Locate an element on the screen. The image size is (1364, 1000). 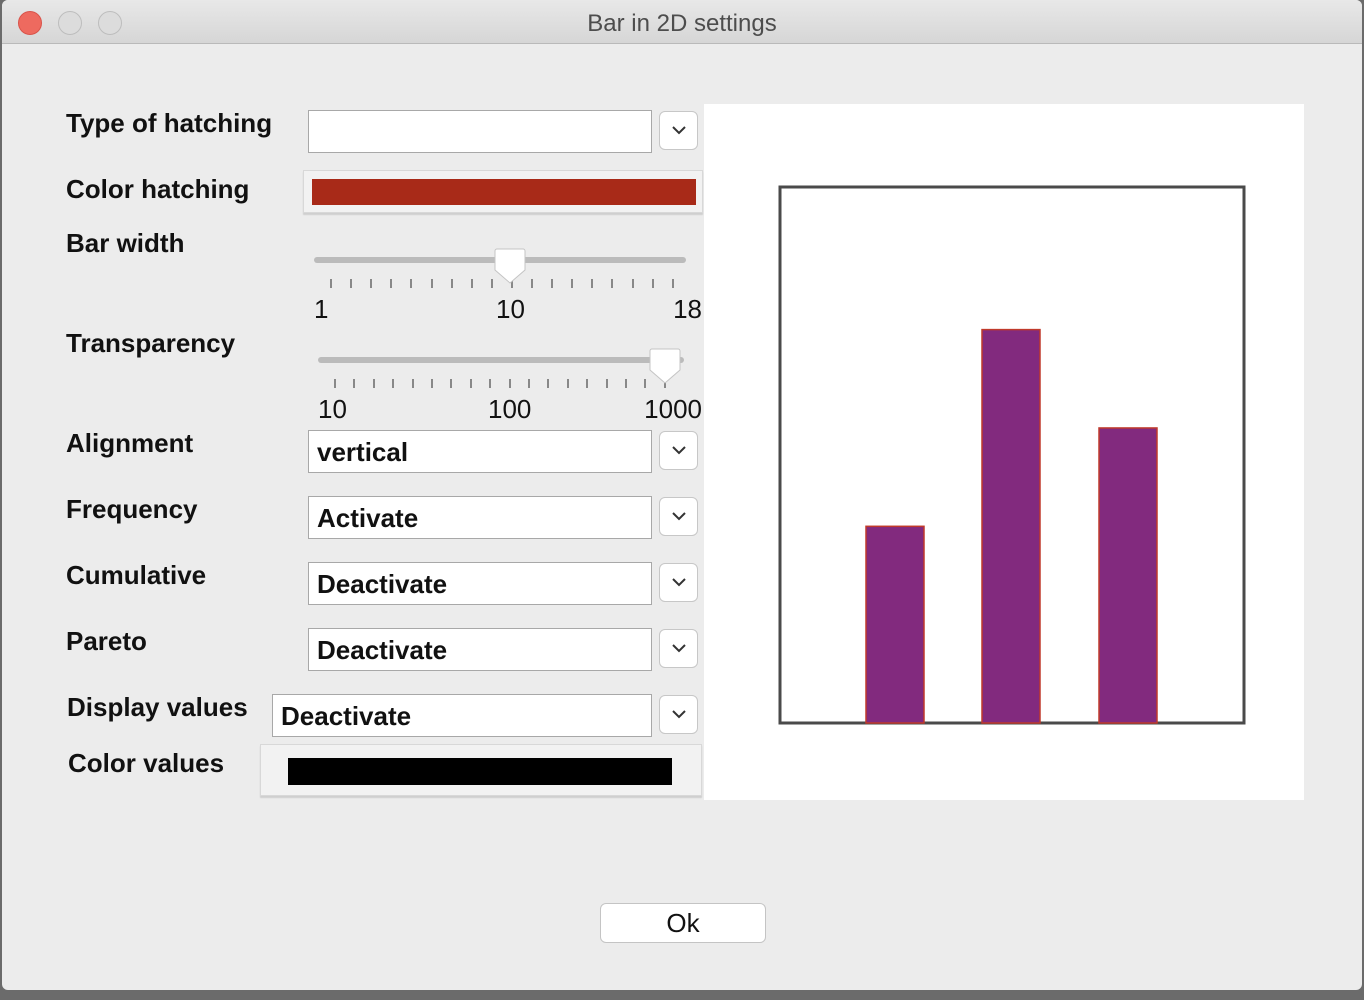
hatching-type-dropdown is located at coordinates (678, 130).